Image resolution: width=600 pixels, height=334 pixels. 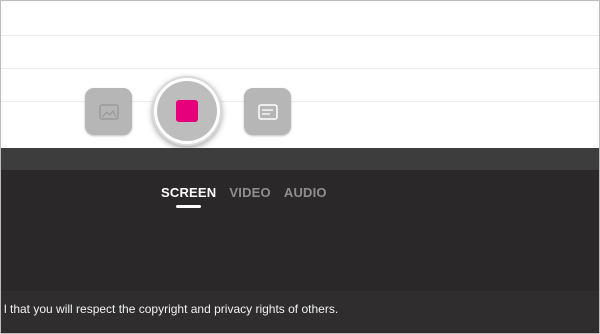 What do you see at coordinates (249, 195) in the screenshot?
I see `tab-video: VIDEO` at bounding box center [249, 195].